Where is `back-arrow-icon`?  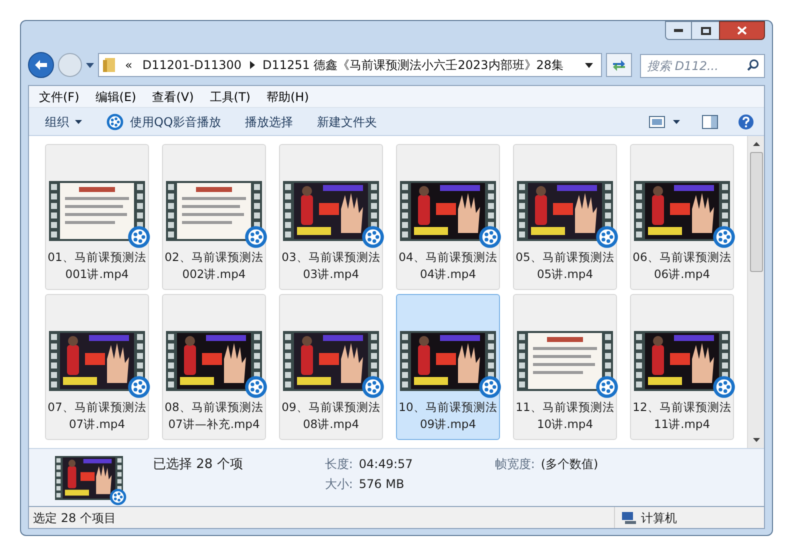
back-arrow-icon is located at coordinates (41, 65).